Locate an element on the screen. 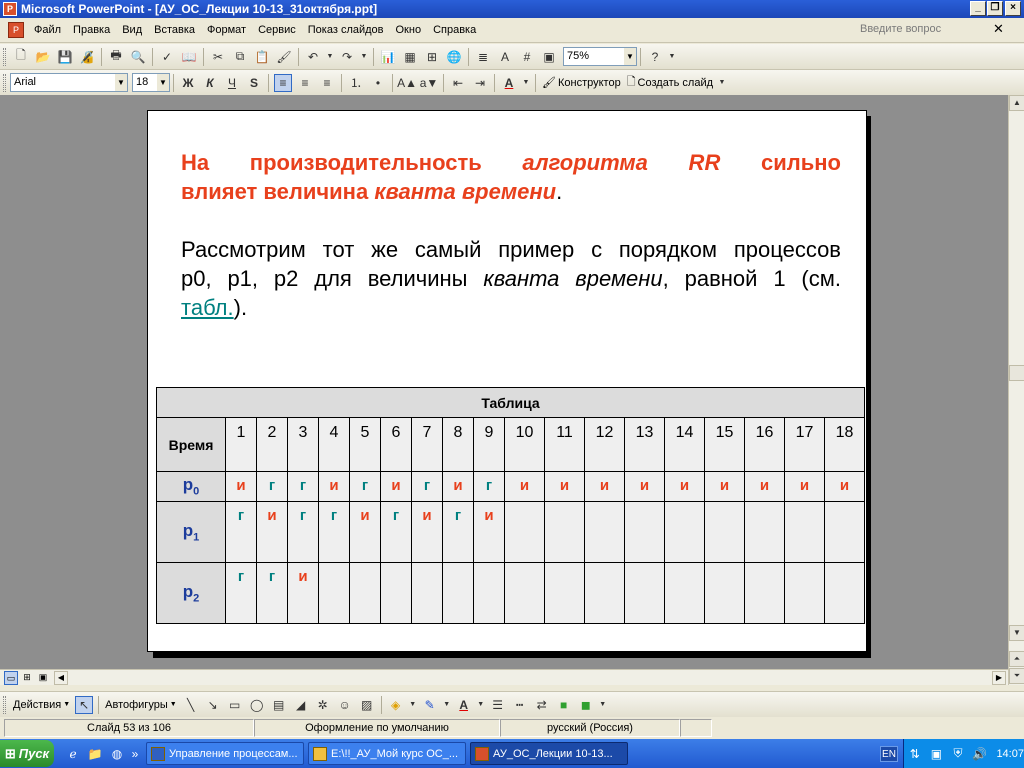 The width and height of the screenshot is (1024, 768). scroll-right-icon: ▶ is located at coordinates (999, 678).